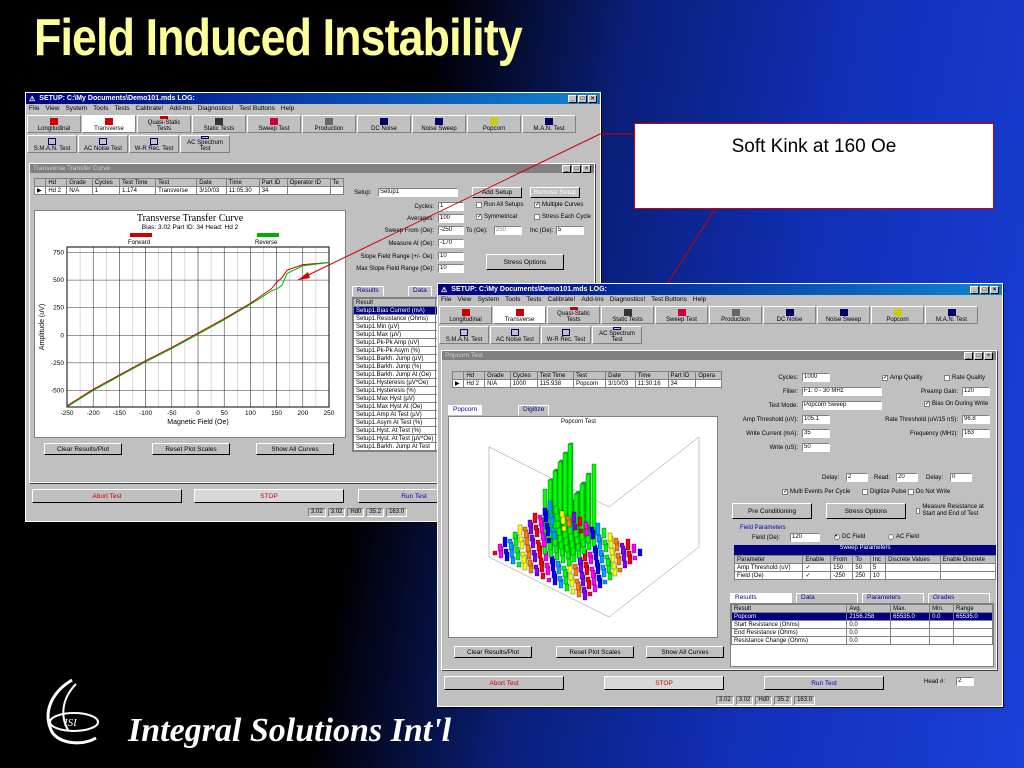 The image size is (1024, 768). Describe the element at coordinates (913, 559) in the screenshot. I see `sweep-header: Discrete Values` at that location.